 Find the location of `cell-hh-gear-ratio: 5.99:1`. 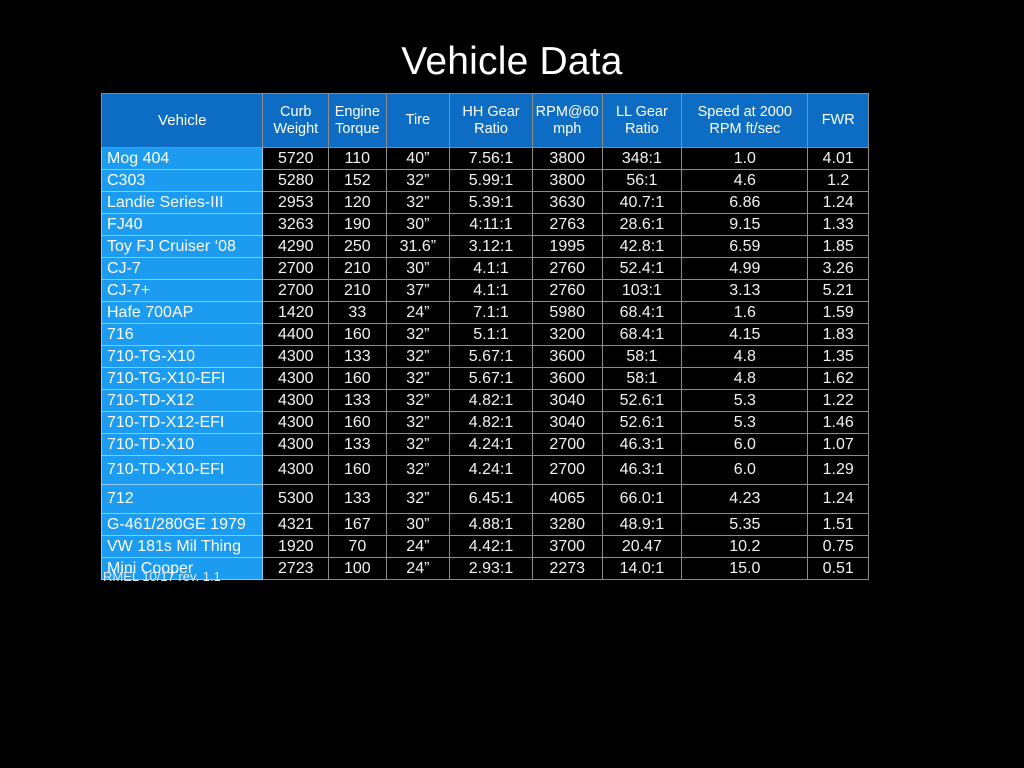

cell-hh-gear-ratio: 5.99:1 is located at coordinates (491, 180).